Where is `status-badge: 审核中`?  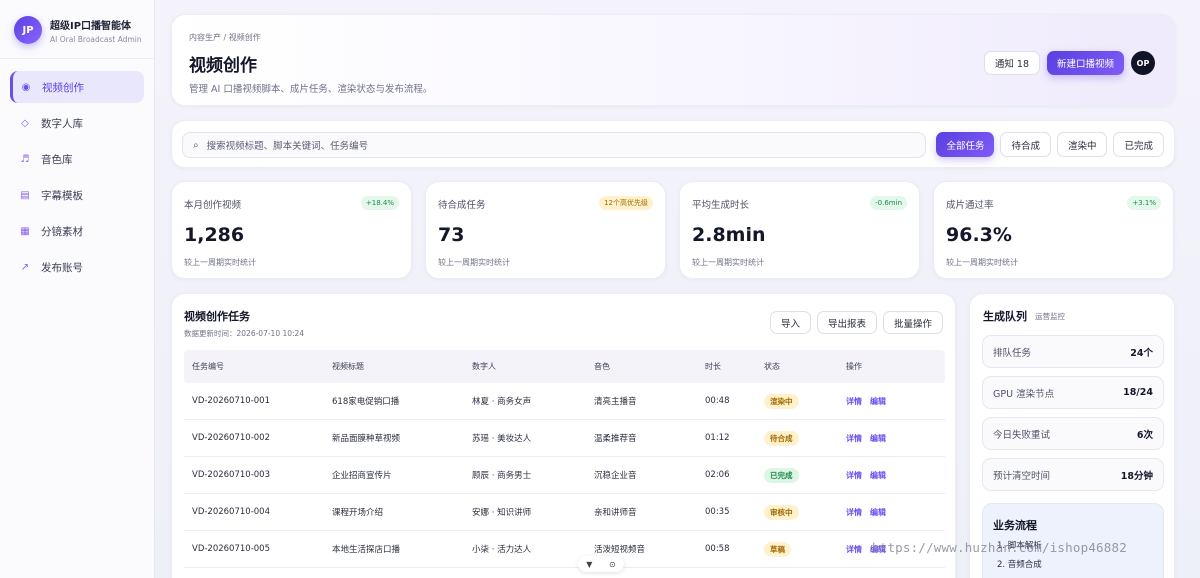 status-badge: 审核中 is located at coordinates (781, 512).